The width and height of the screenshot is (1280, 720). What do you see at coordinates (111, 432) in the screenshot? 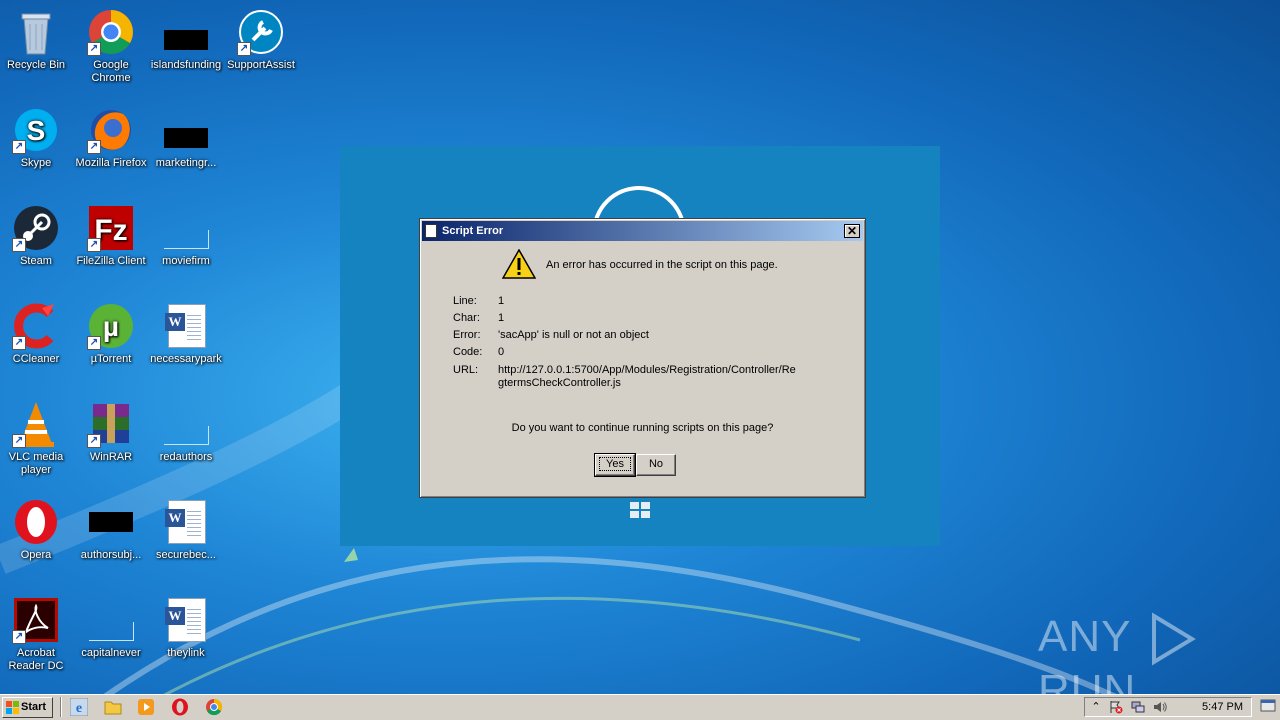
I see `desktop-icon-winrar: ↗ WinRAR` at bounding box center [111, 432].